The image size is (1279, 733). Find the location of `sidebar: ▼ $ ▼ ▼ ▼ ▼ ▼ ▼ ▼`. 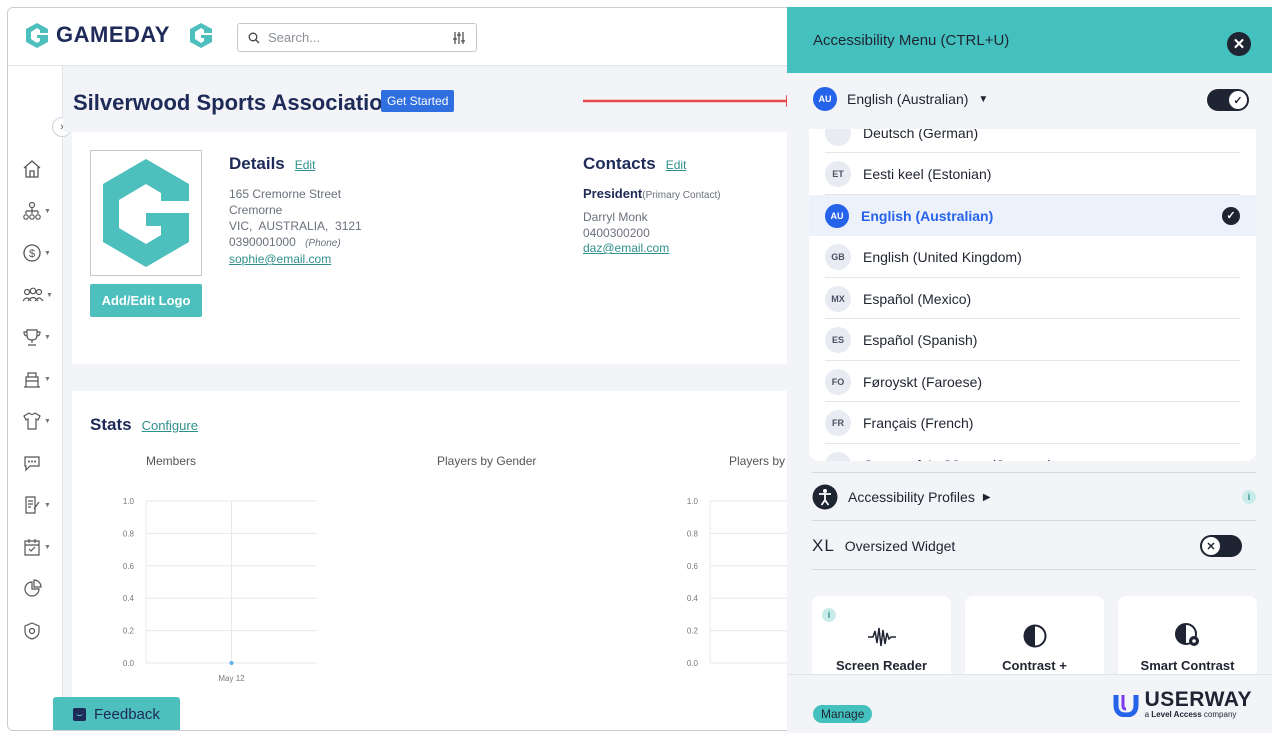

sidebar: ▼ $ ▼ ▼ ▼ ▼ ▼ ▼ ▼ is located at coordinates (35, 398).